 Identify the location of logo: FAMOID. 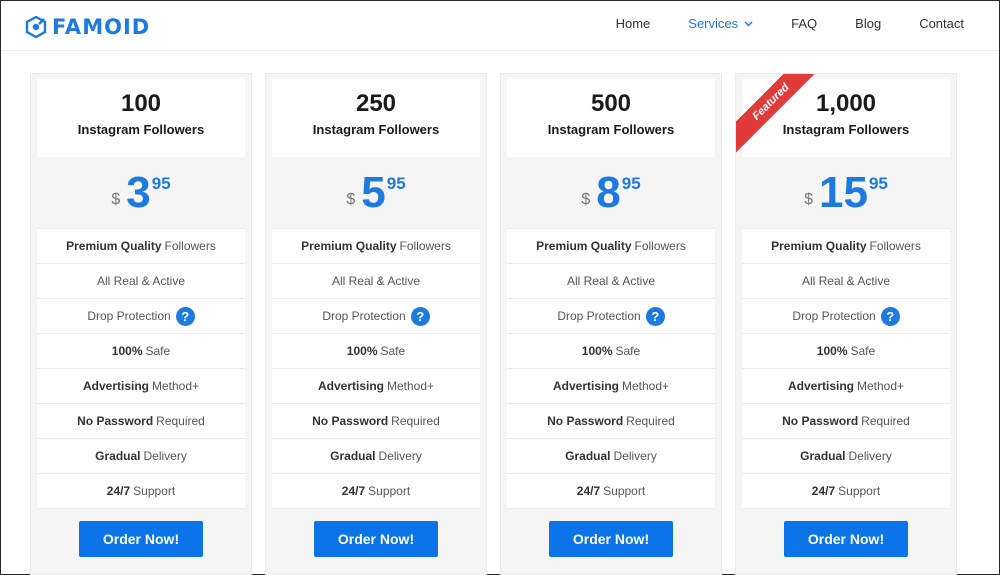
(87, 27).